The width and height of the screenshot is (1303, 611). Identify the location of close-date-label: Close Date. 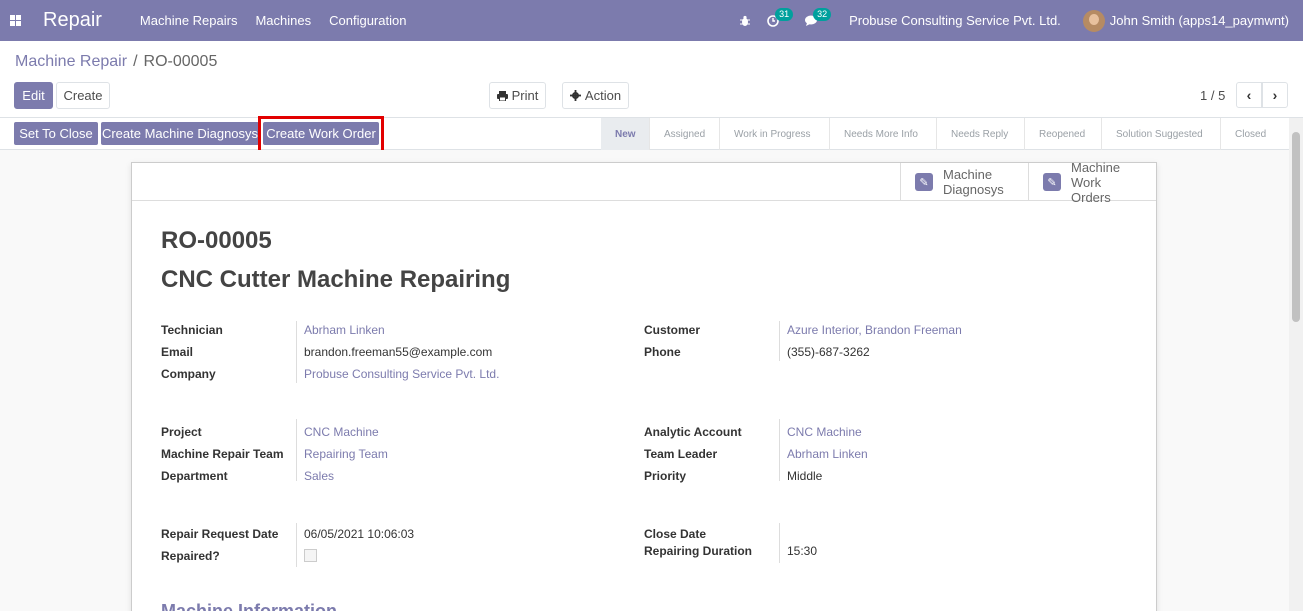
(675, 534).